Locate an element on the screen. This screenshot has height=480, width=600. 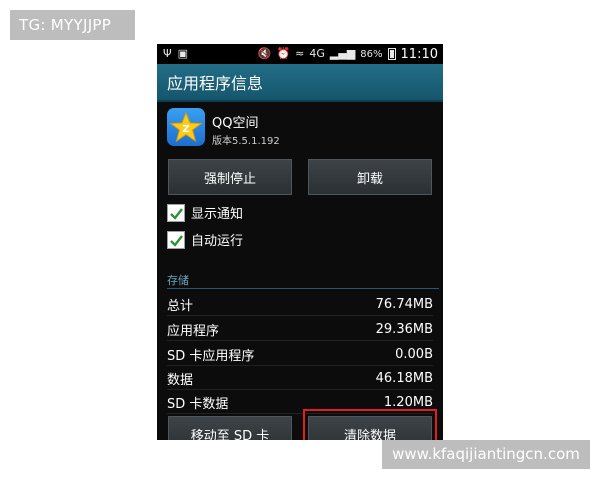
status-bar: Ψ ▣ 🔇 ⏰ ≈ 4G ▂▄▆ 86% 11:10 is located at coordinates (300, 54).